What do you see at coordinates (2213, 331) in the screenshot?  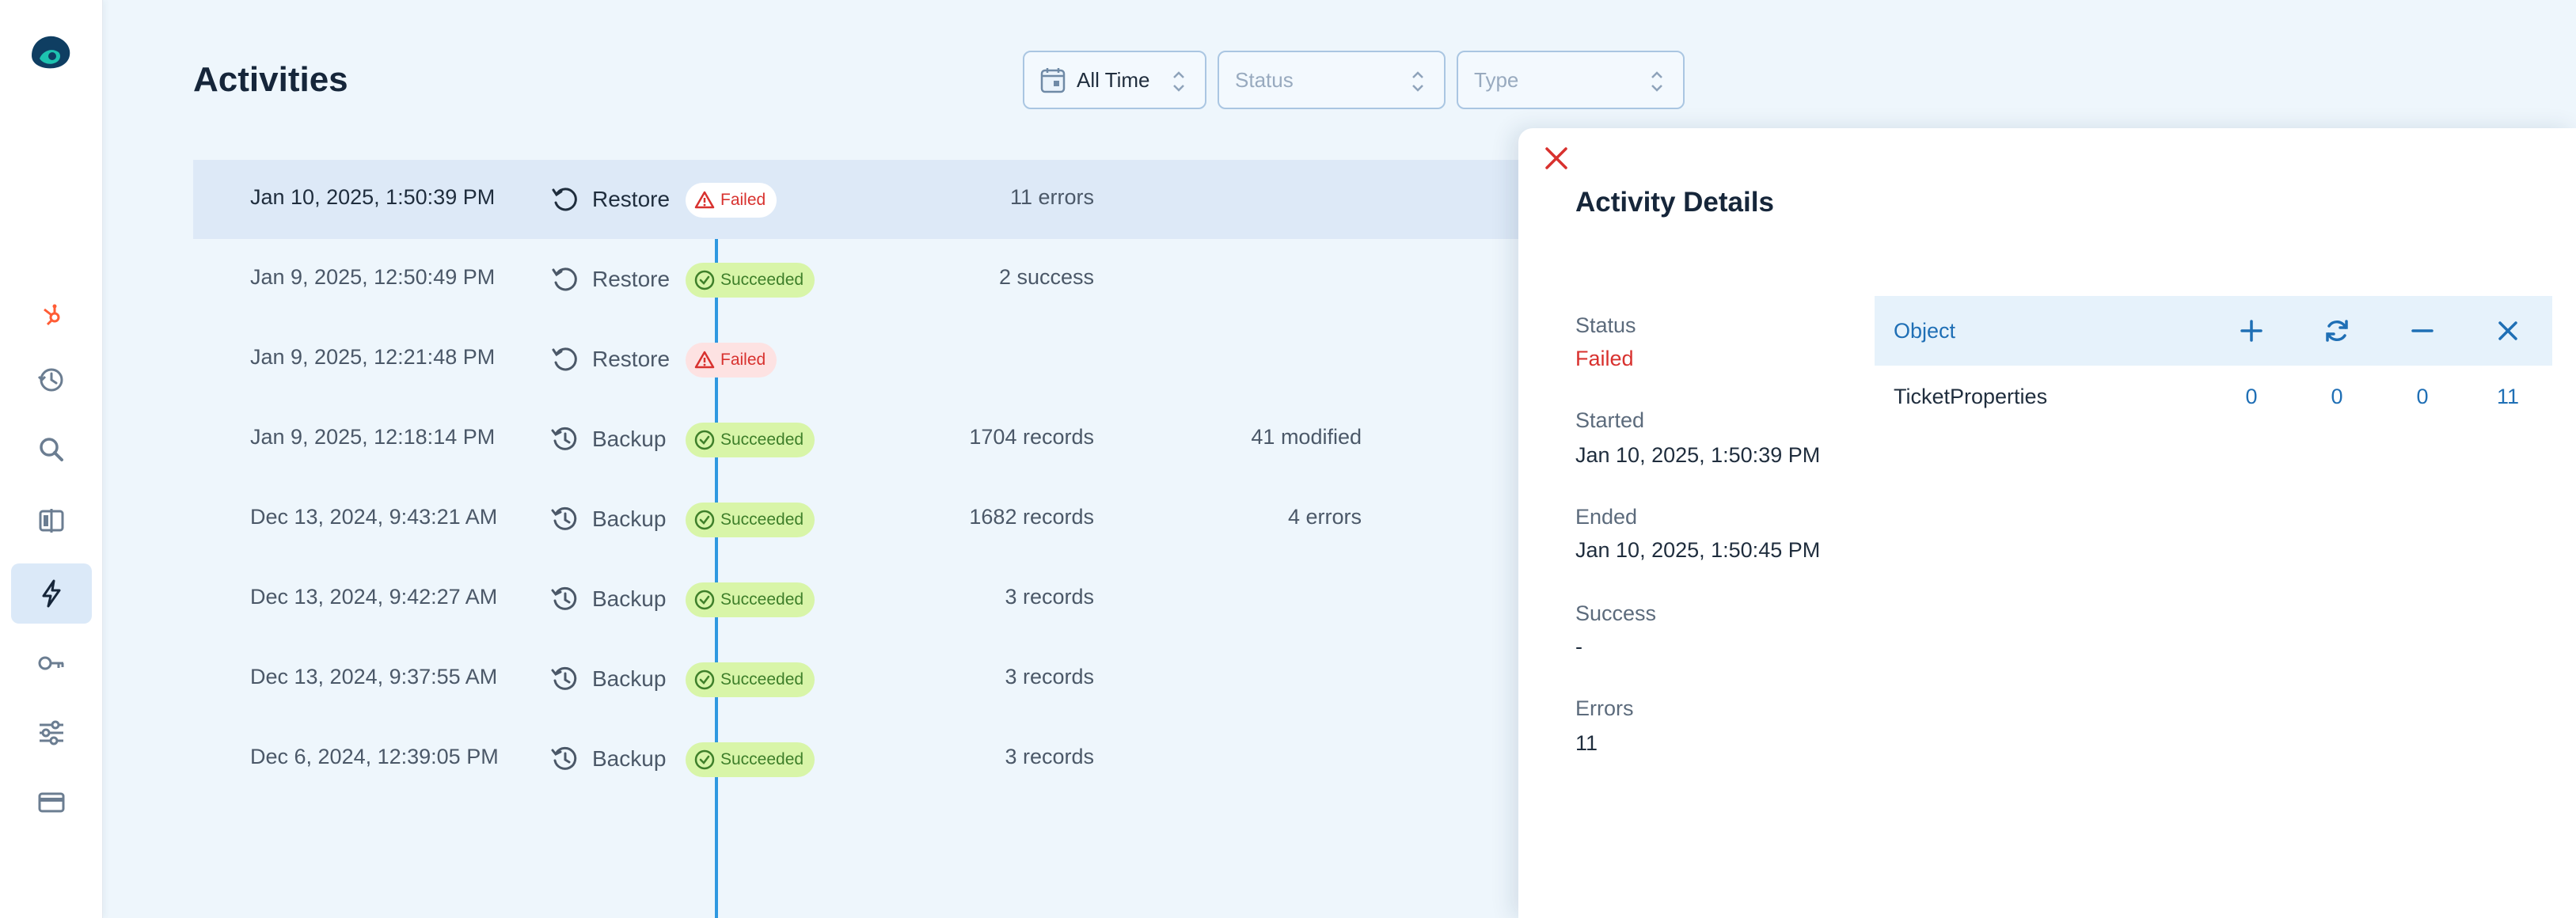 I see `object-table-header: Object` at bounding box center [2213, 331].